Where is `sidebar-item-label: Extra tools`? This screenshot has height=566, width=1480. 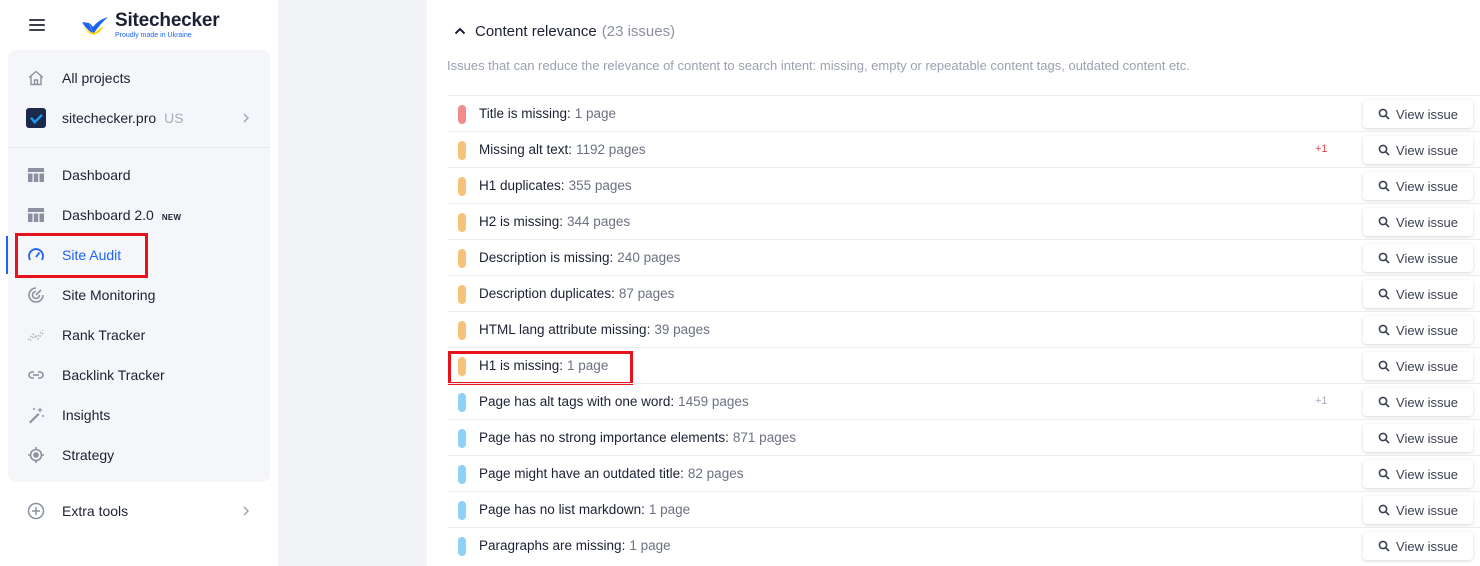
sidebar-item-label: Extra tools is located at coordinates (95, 511).